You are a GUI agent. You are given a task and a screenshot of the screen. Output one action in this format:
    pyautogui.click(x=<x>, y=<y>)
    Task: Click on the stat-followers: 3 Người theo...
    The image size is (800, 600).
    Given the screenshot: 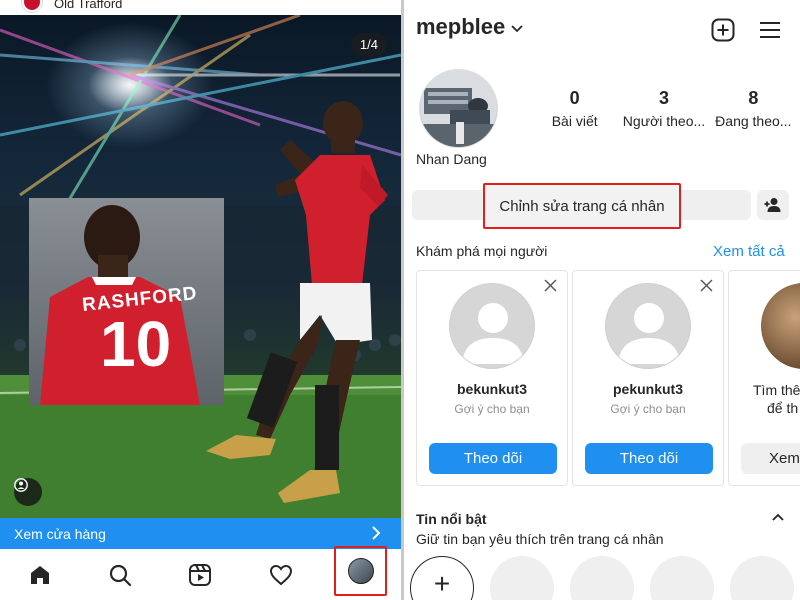 What is the action you would take?
    pyautogui.click(x=663, y=108)
    